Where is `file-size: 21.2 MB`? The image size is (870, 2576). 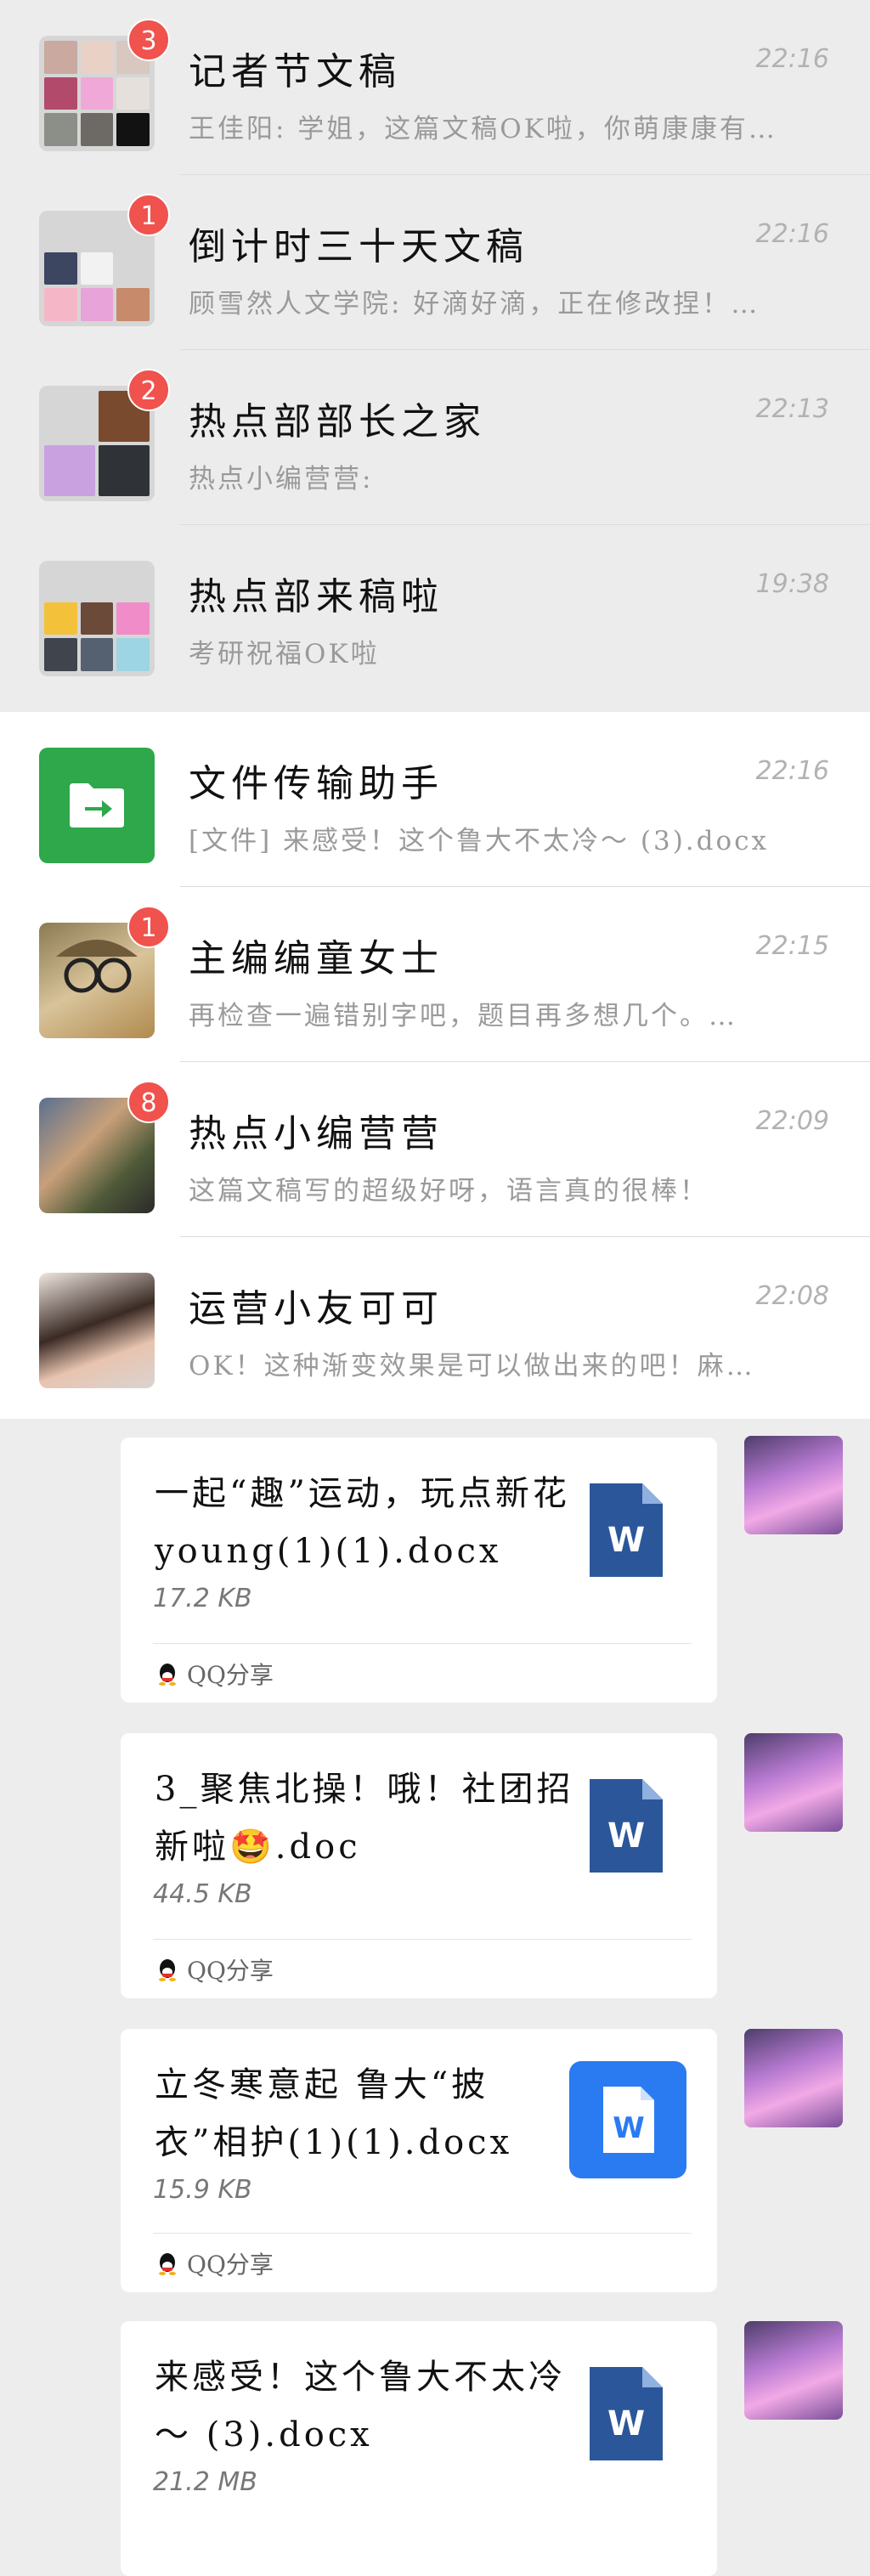
file-size: 21.2 MB is located at coordinates (205, 2482).